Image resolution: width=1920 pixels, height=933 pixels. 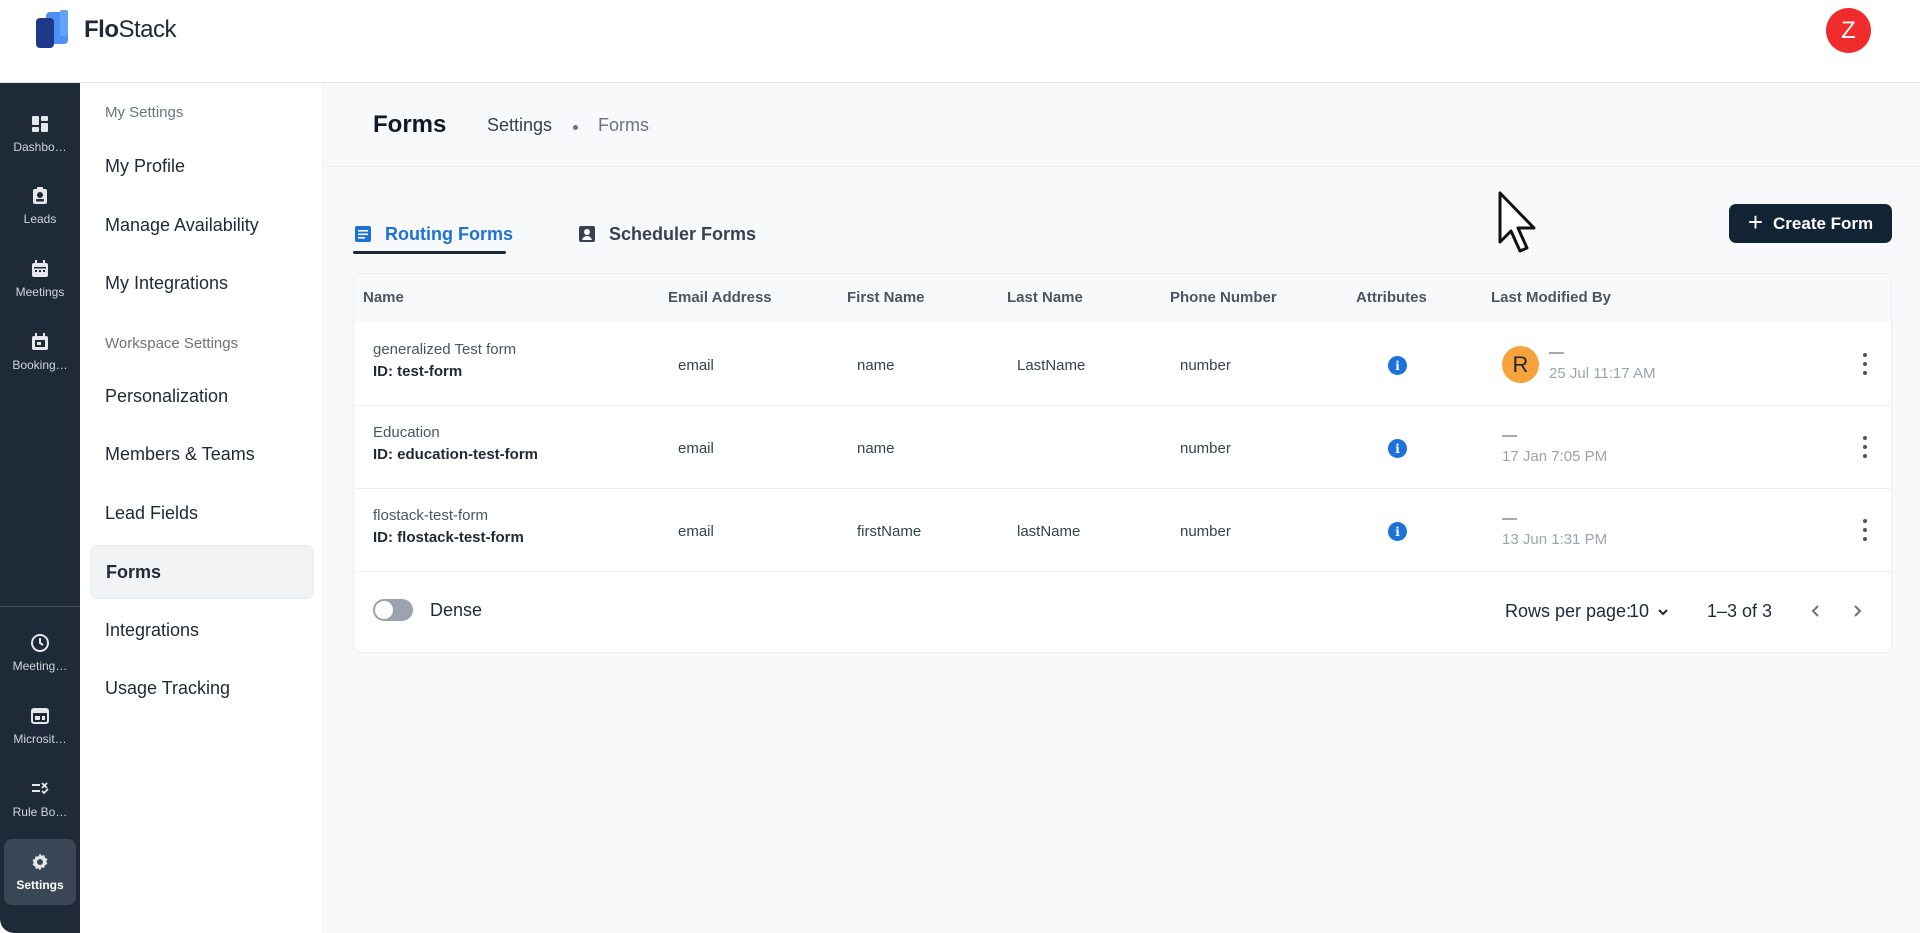 What do you see at coordinates (202, 688) in the screenshot?
I see `nav-usage-tracking: Usage Tracking` at bounding box center [202, 688].